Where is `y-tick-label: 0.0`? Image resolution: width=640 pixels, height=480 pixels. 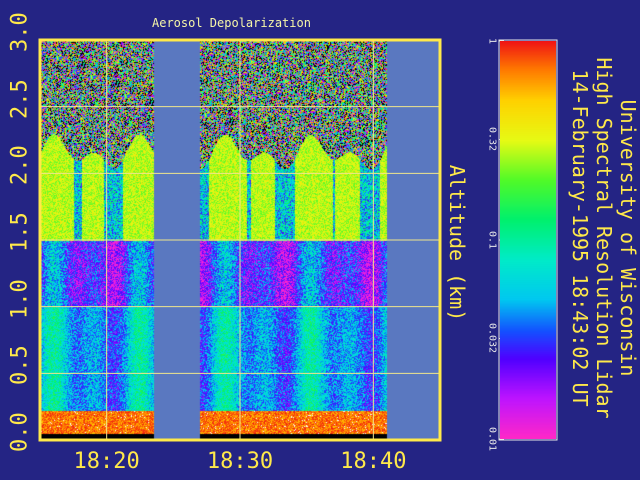
y-tick-label: 0.0 is located at coordinates (20, 432).